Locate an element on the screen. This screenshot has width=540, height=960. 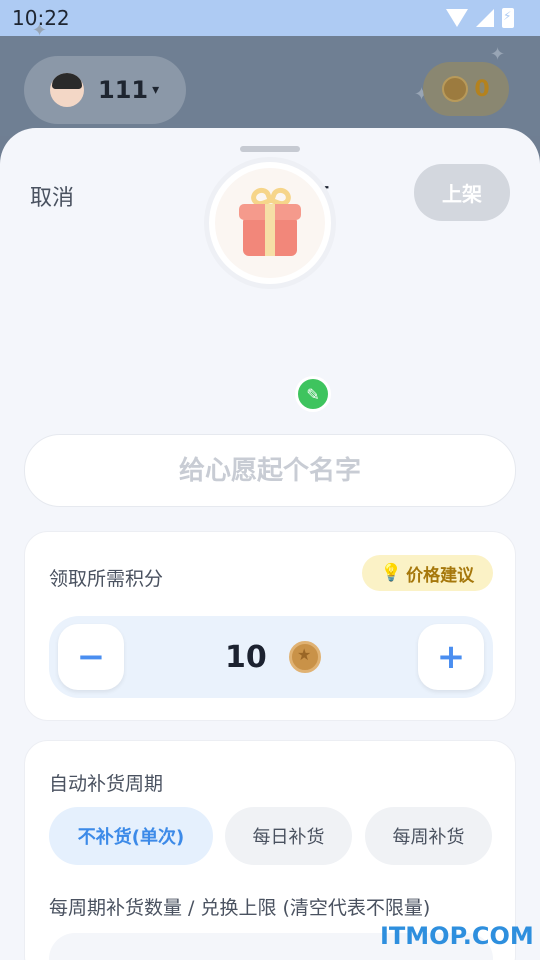
wish-image-picker is located at coordinates (270, 223).